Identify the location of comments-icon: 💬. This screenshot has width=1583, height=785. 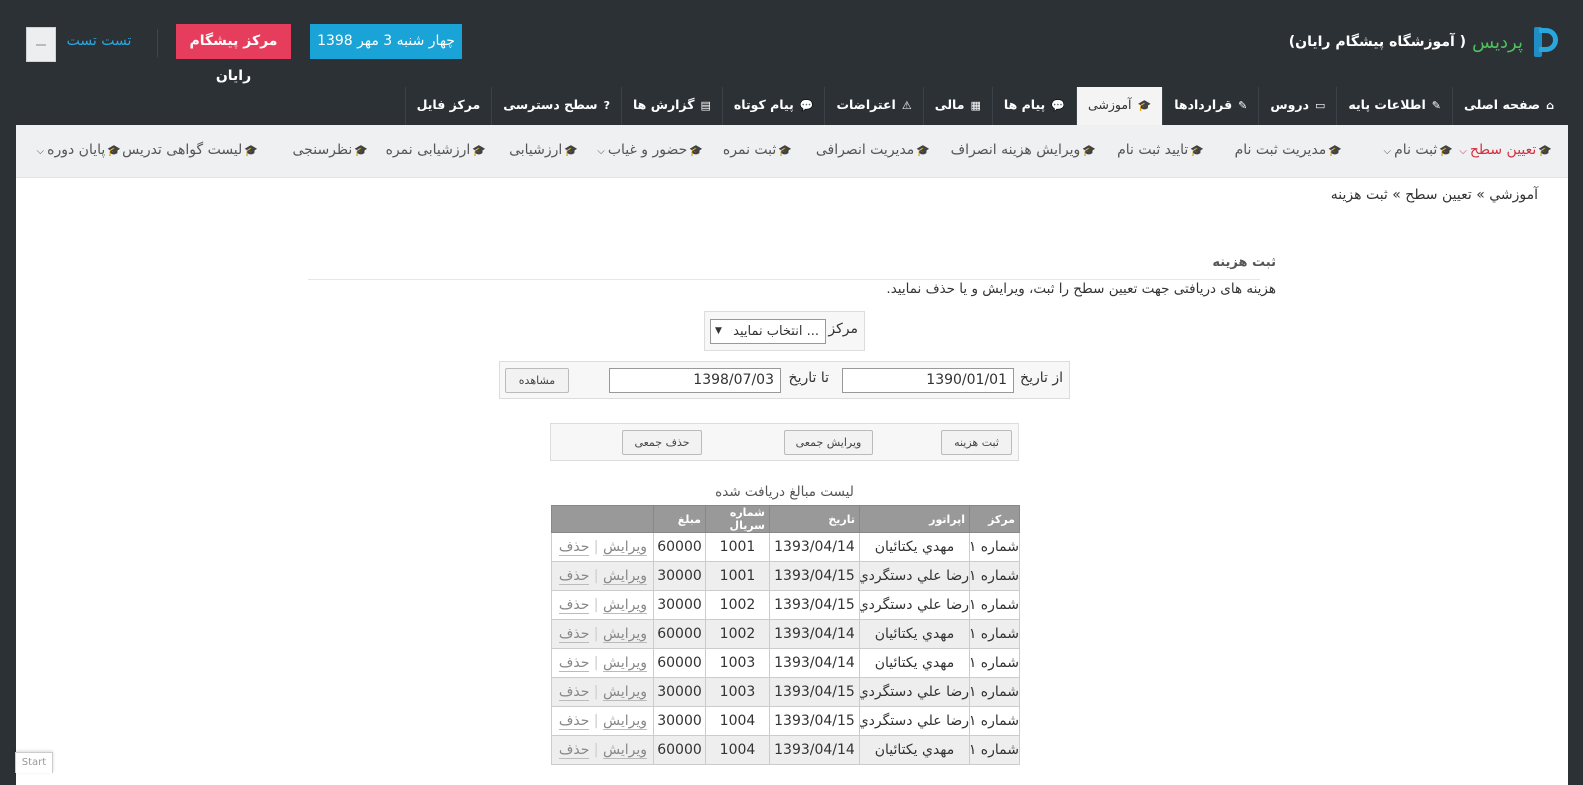
(1058, 105).